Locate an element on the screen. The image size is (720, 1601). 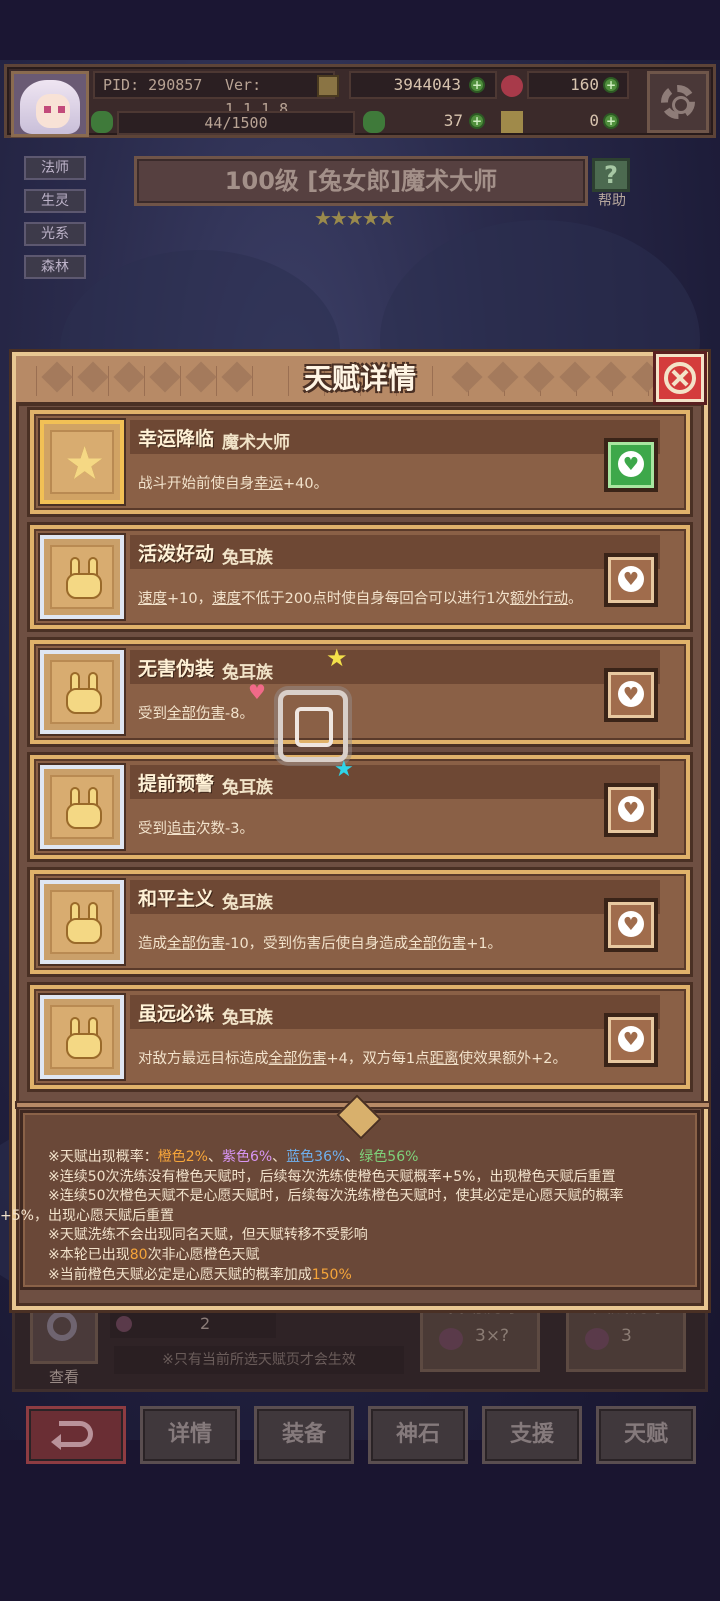
info-line-6: ※本轮已出现80次非心愿橙色天赋 is located at coordinates (368, 1256).